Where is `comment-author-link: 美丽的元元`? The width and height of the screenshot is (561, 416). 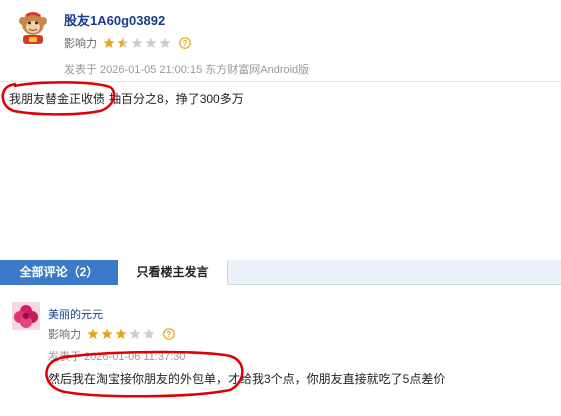 comment-author-link: 美丽的元元 is located at coordinates (75, 314).